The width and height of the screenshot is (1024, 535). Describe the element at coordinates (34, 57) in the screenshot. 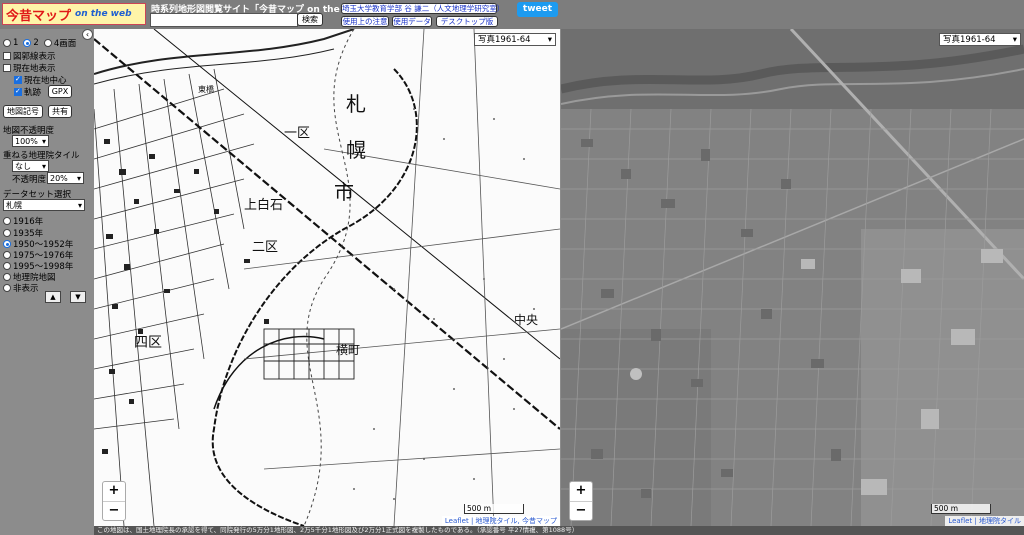

I see `boundary-label: 図郭線表示` at that location.